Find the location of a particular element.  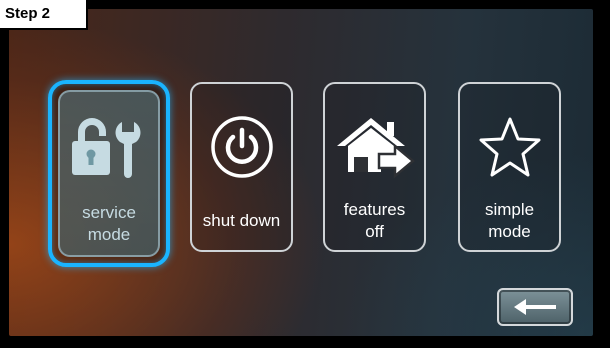

house-arrow-icon is located at coordinates (374, 147).